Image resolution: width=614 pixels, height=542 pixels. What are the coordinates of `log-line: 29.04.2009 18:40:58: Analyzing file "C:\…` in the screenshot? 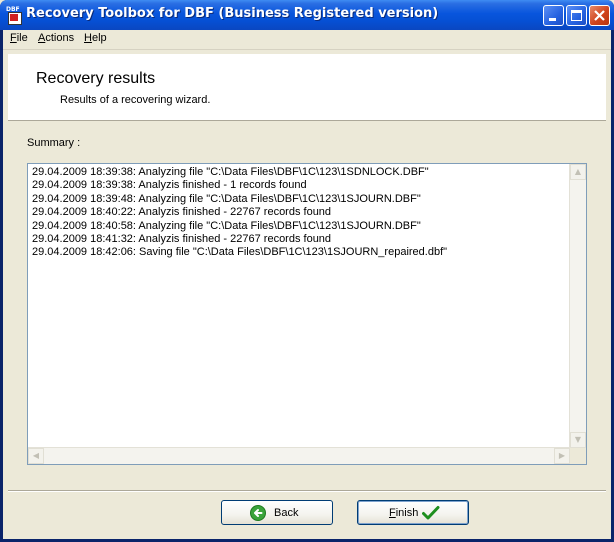 It's located at (226, 225).